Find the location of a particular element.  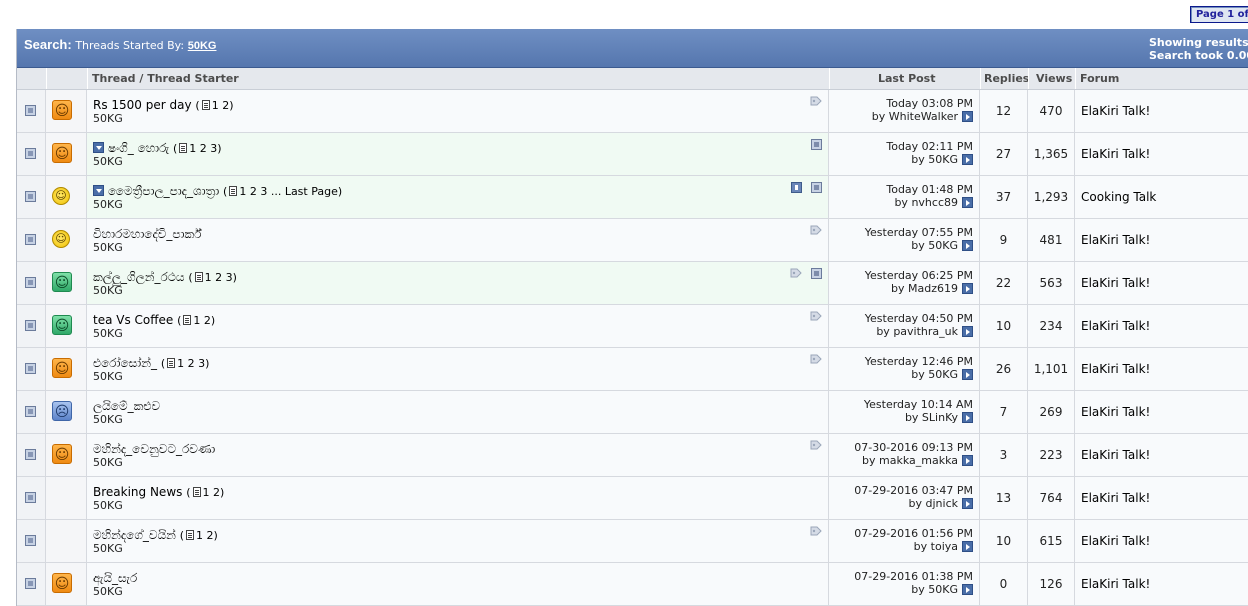

views-cell: 234 is located at coordinates (1051, 326).